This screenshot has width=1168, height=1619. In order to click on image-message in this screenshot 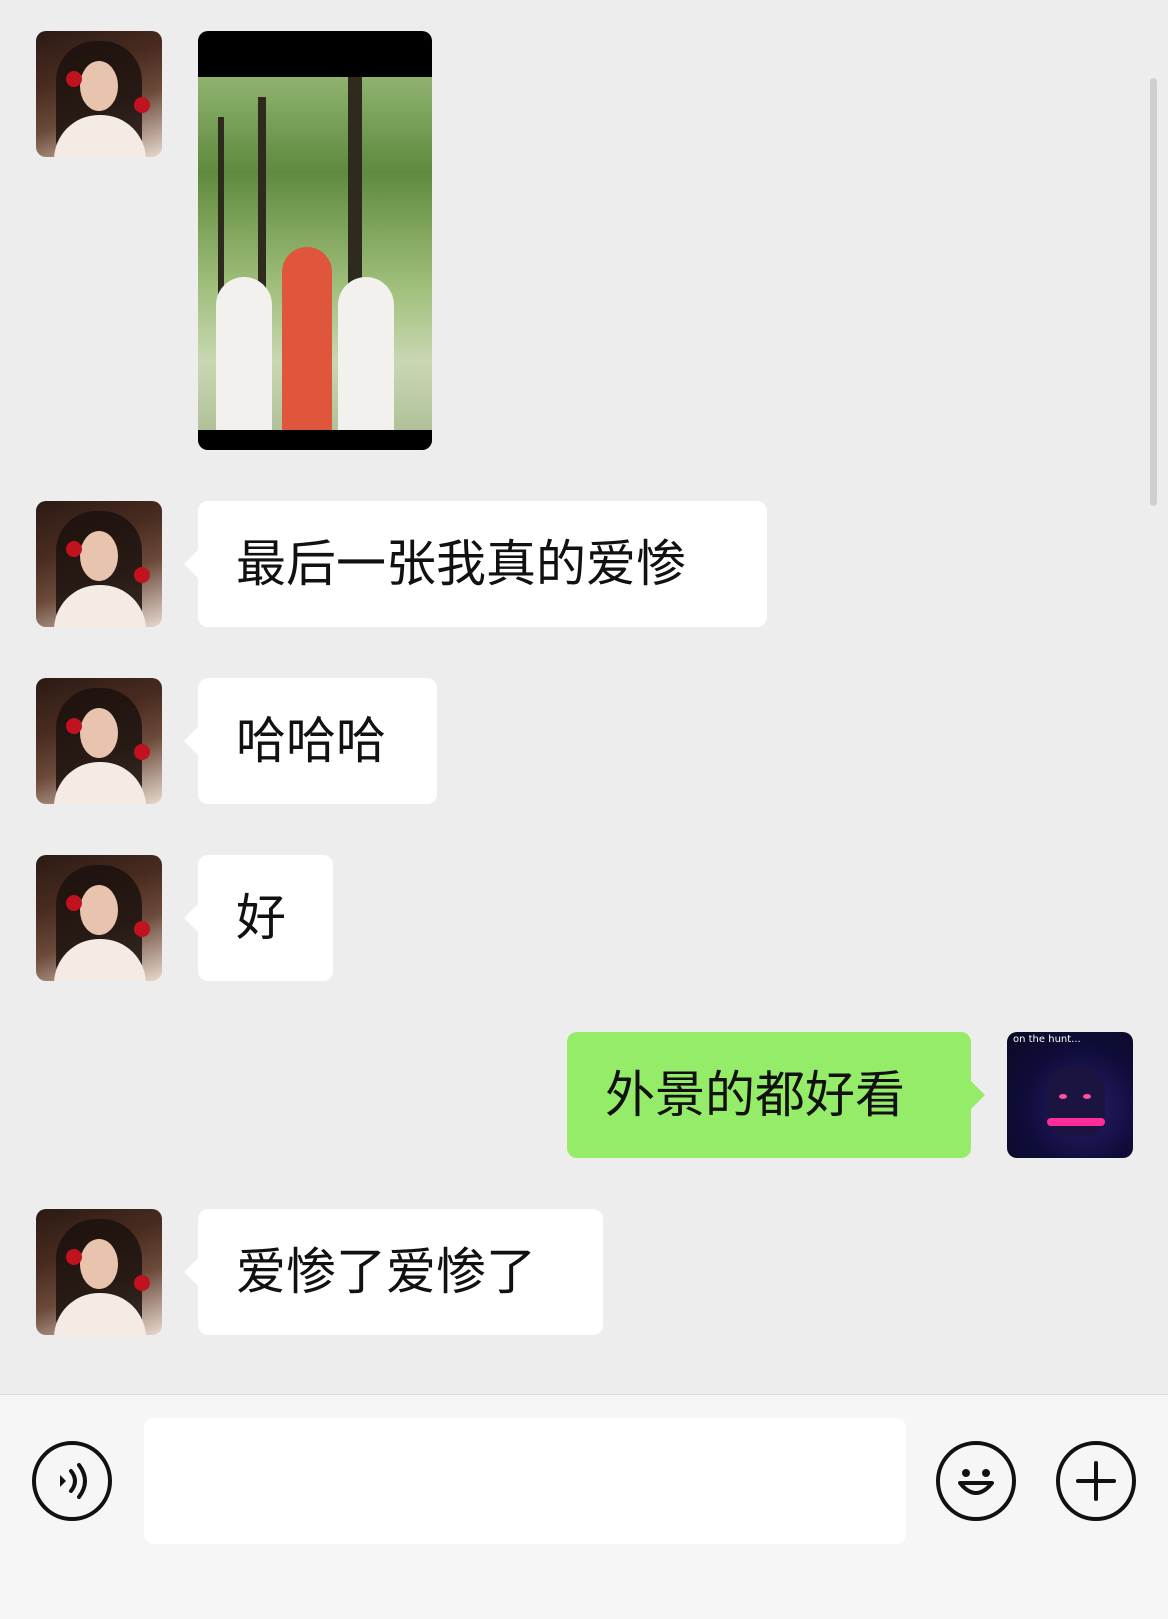, I will do `click(315, 240)`.